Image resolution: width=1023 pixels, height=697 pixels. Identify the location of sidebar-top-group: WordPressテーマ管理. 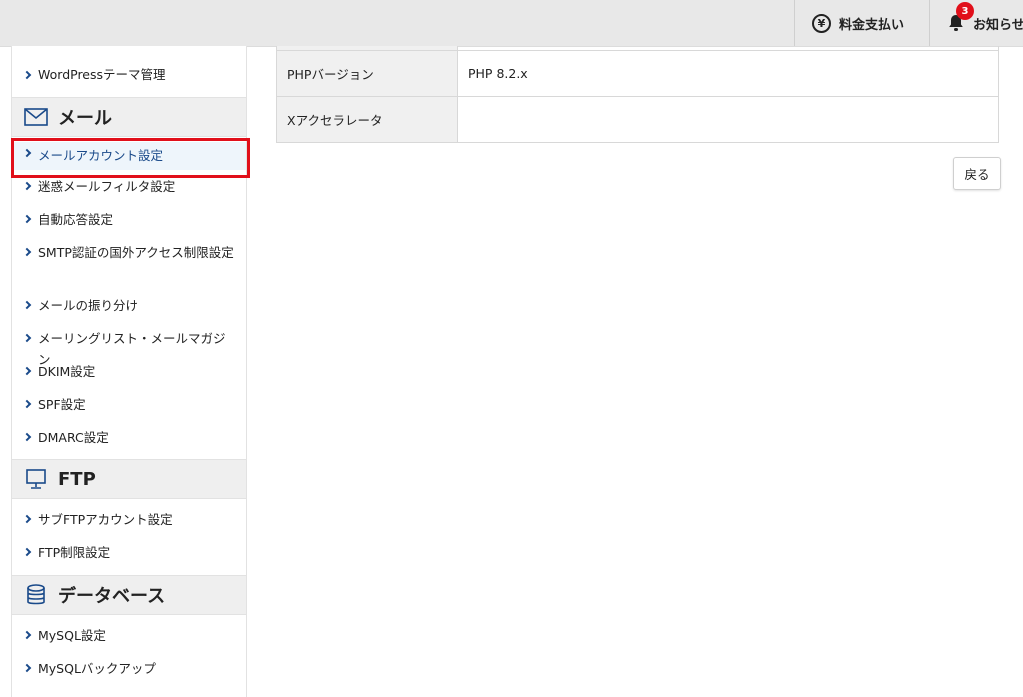
(129, 71).